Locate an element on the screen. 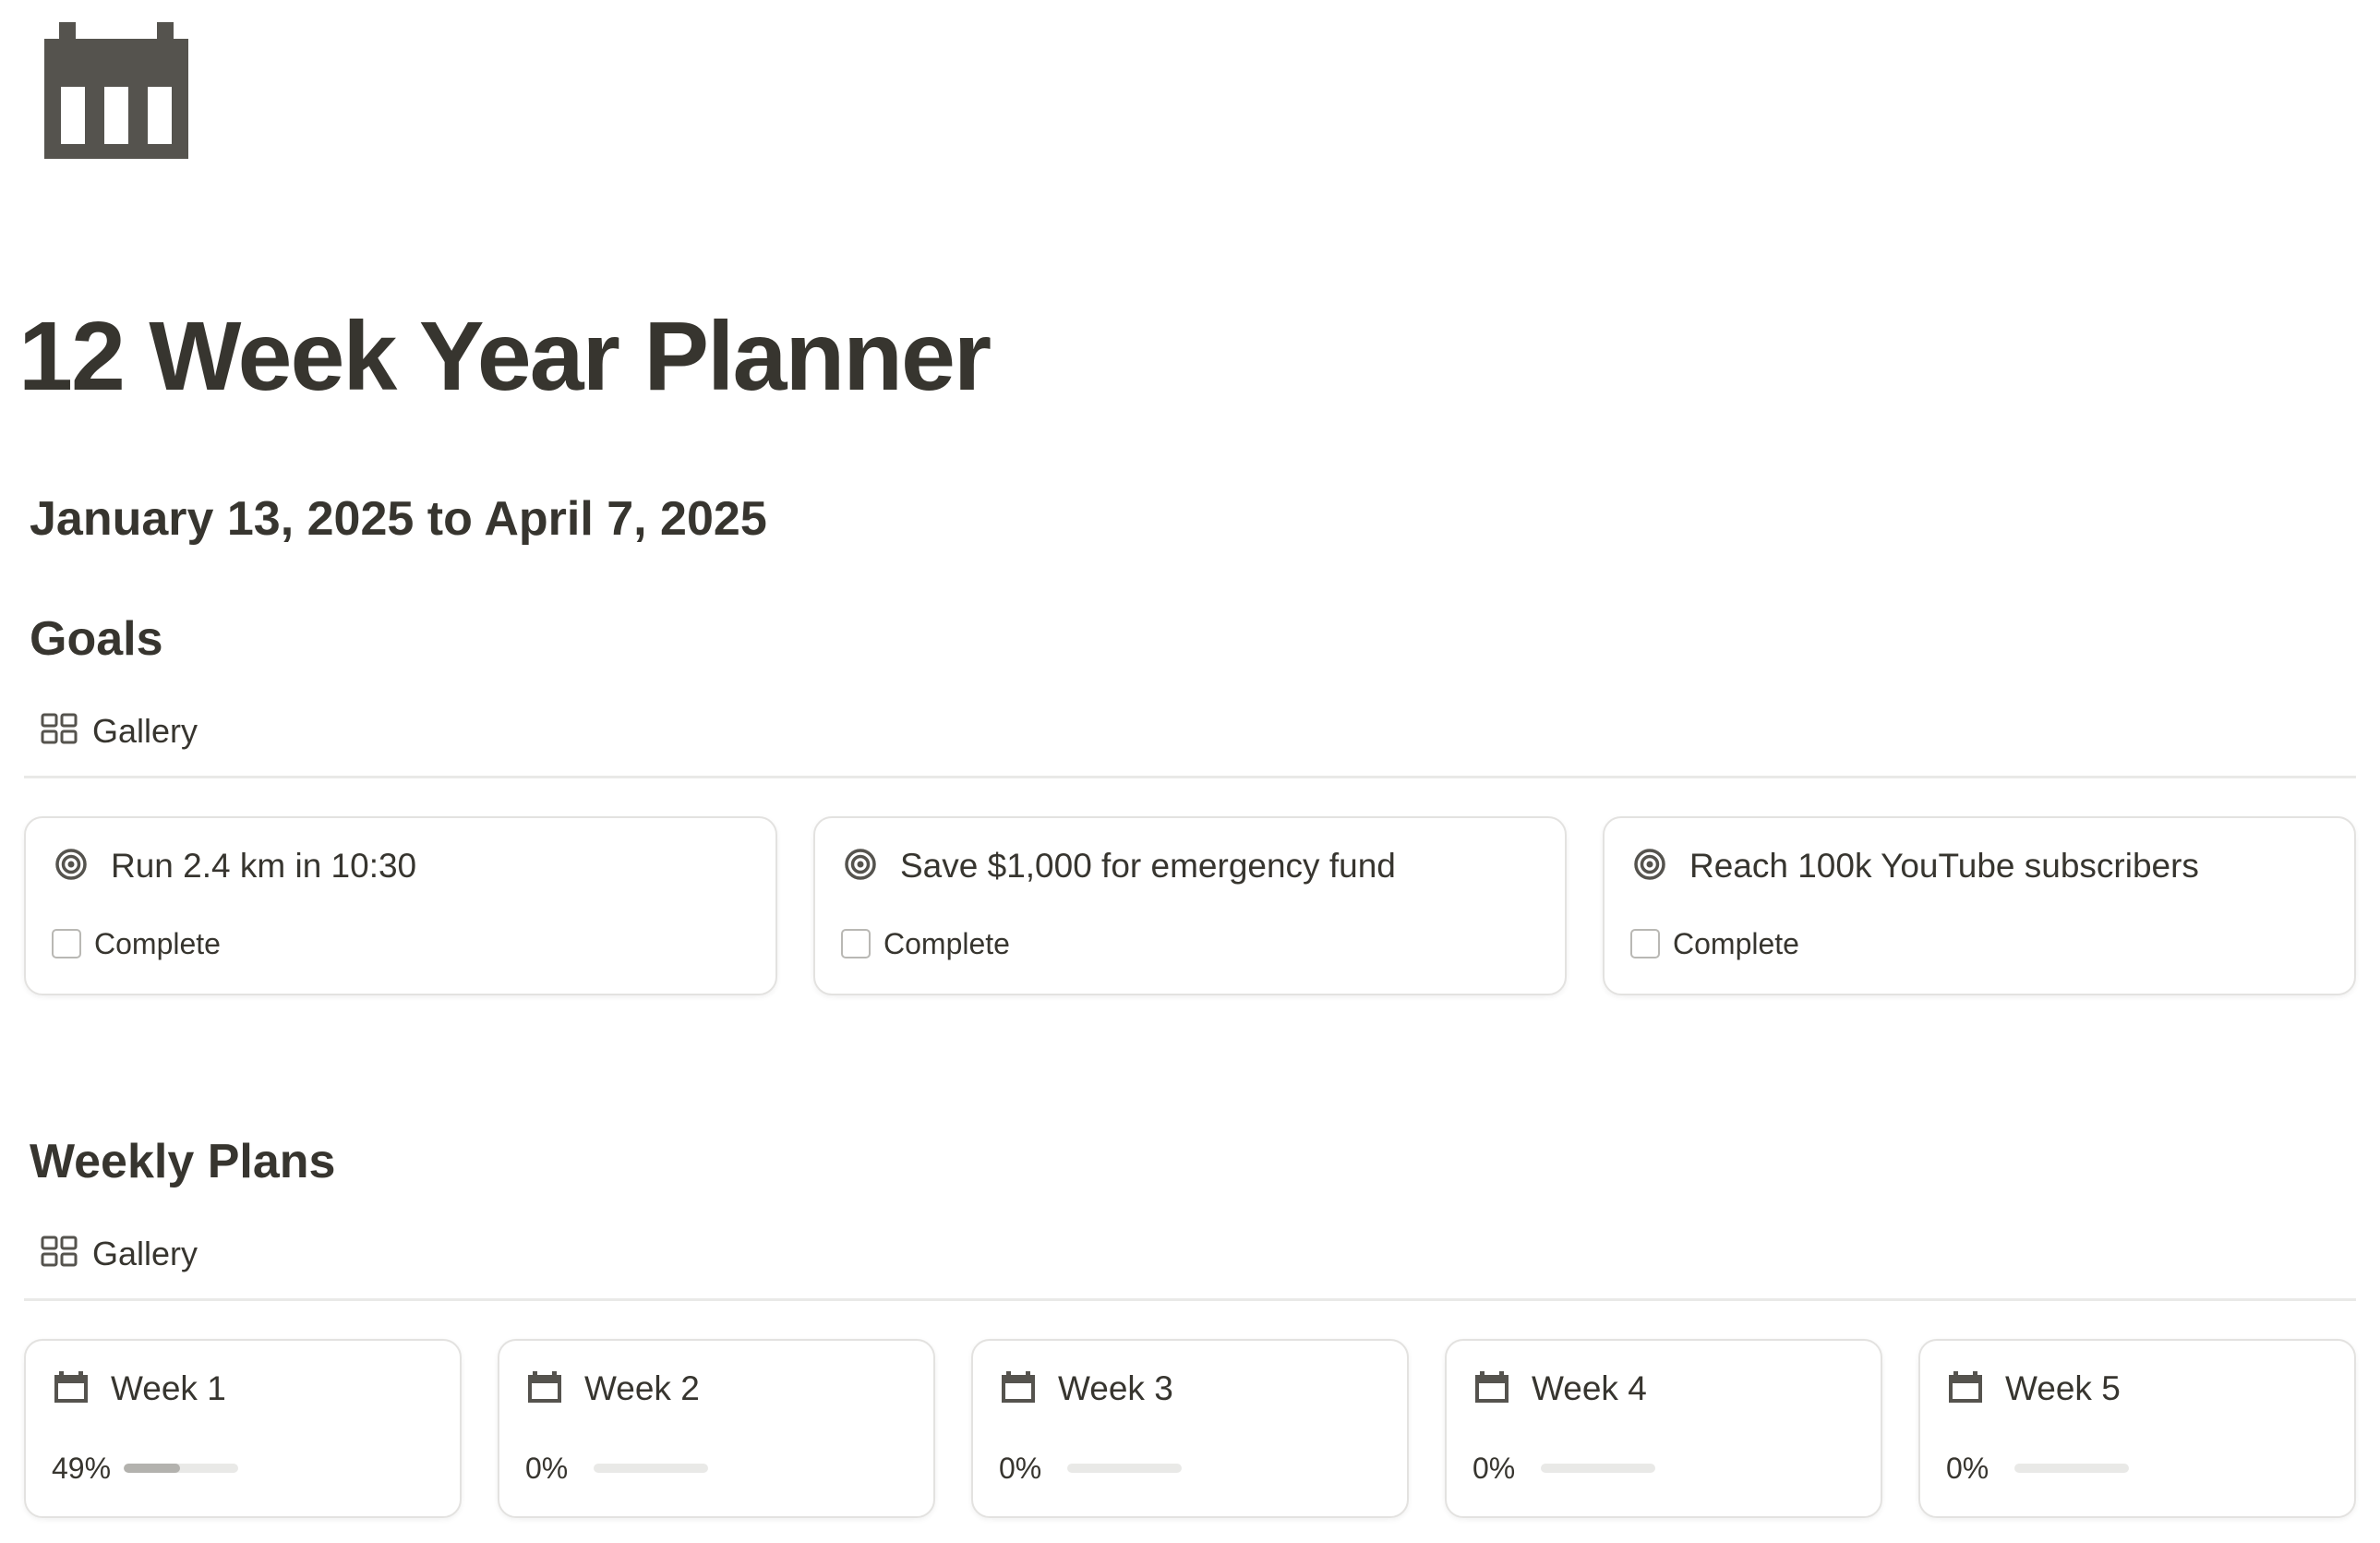  week-title: Week 1 is located at coordinates (168, 1388).